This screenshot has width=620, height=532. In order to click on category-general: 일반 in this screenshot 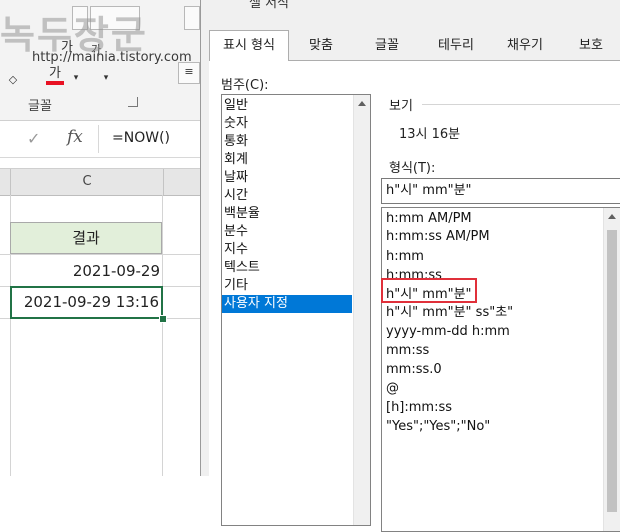, I will do `click(287, 106)`.